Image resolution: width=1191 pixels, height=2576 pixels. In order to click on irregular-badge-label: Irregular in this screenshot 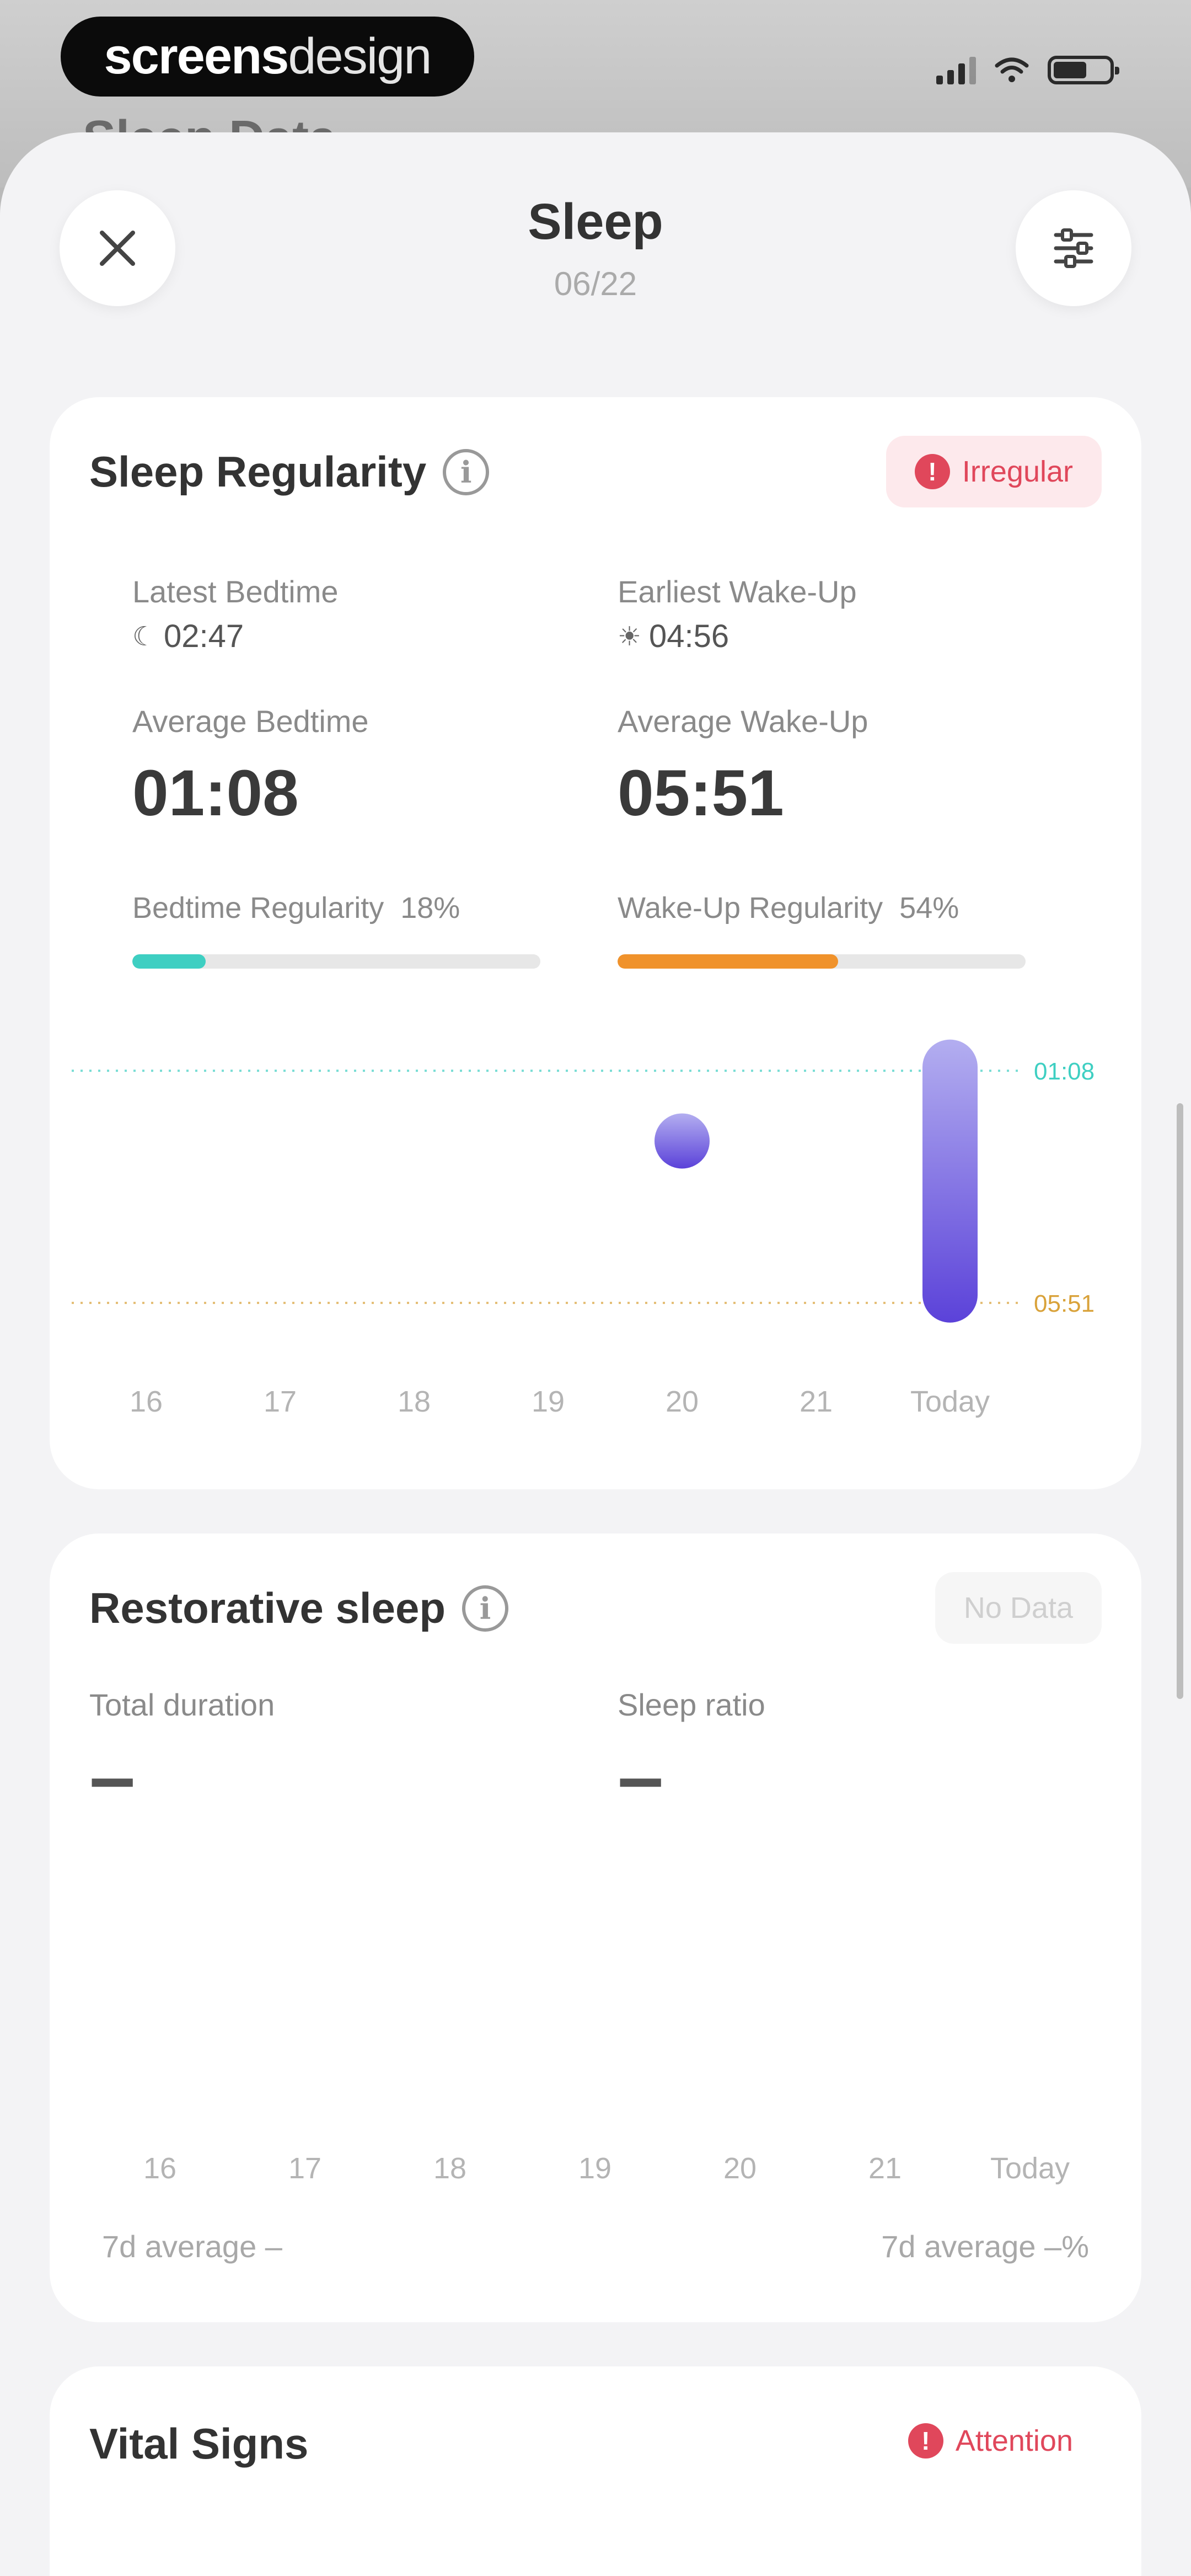, I will do `click(1017, 471)`.